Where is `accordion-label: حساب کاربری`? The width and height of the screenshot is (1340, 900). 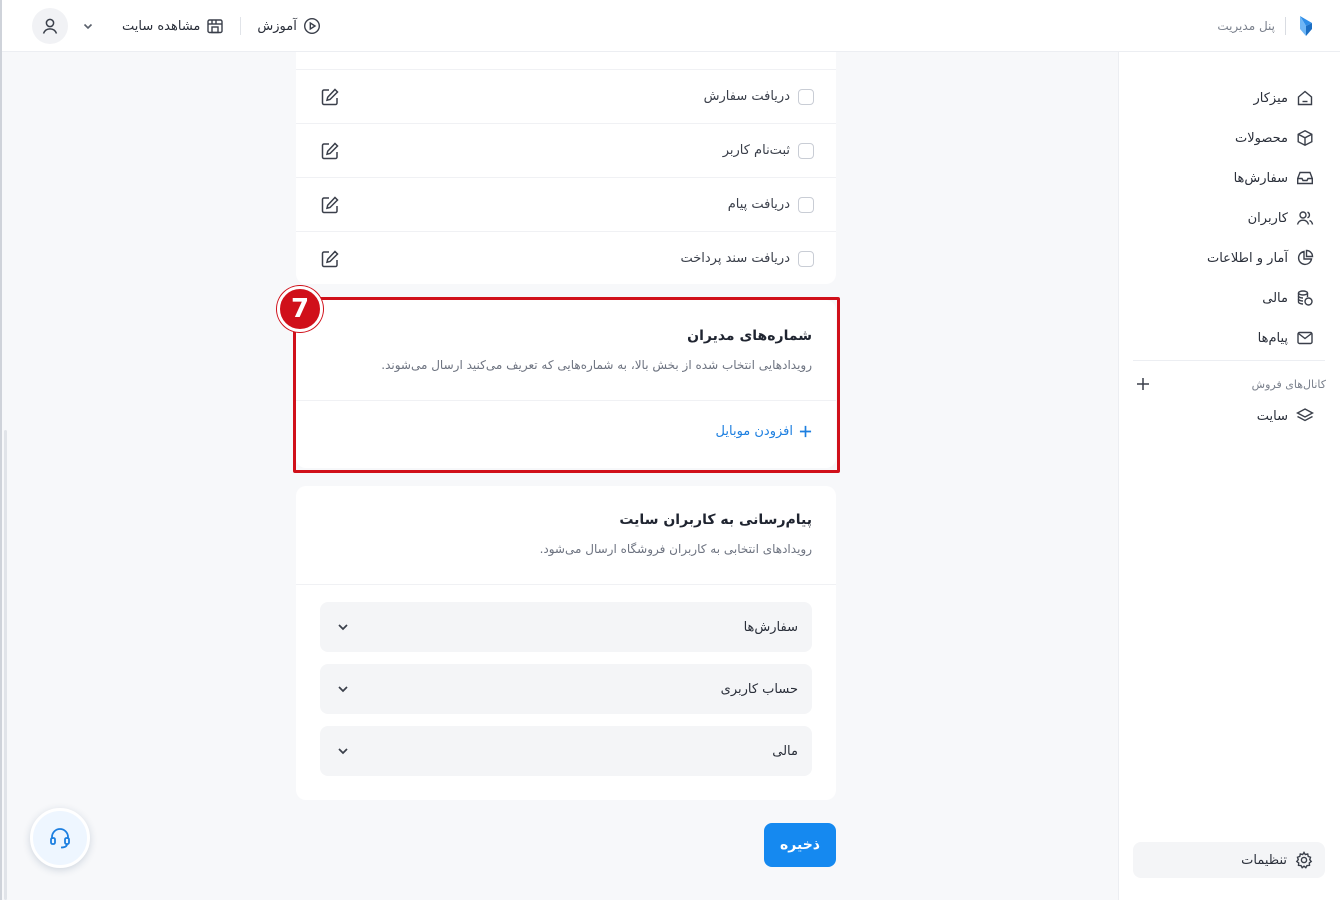
accordion-label: حساب کاربری is located at coordinates (759, 689).